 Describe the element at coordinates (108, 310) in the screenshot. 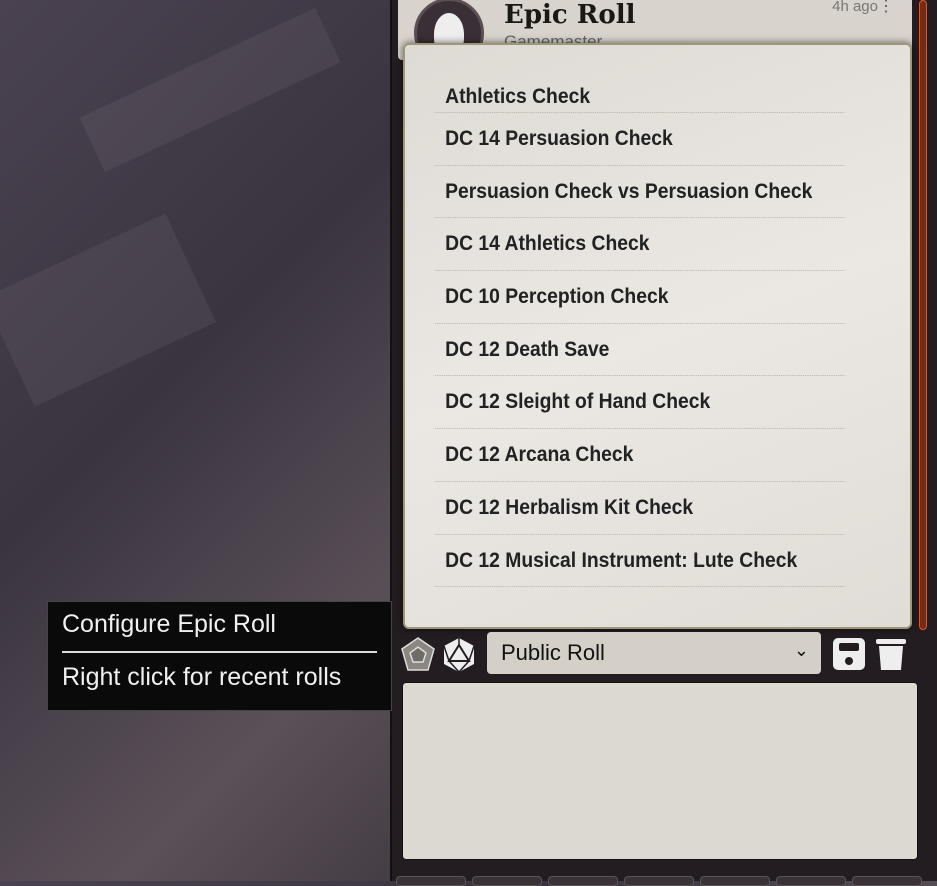

I see `background-scene` at that location.